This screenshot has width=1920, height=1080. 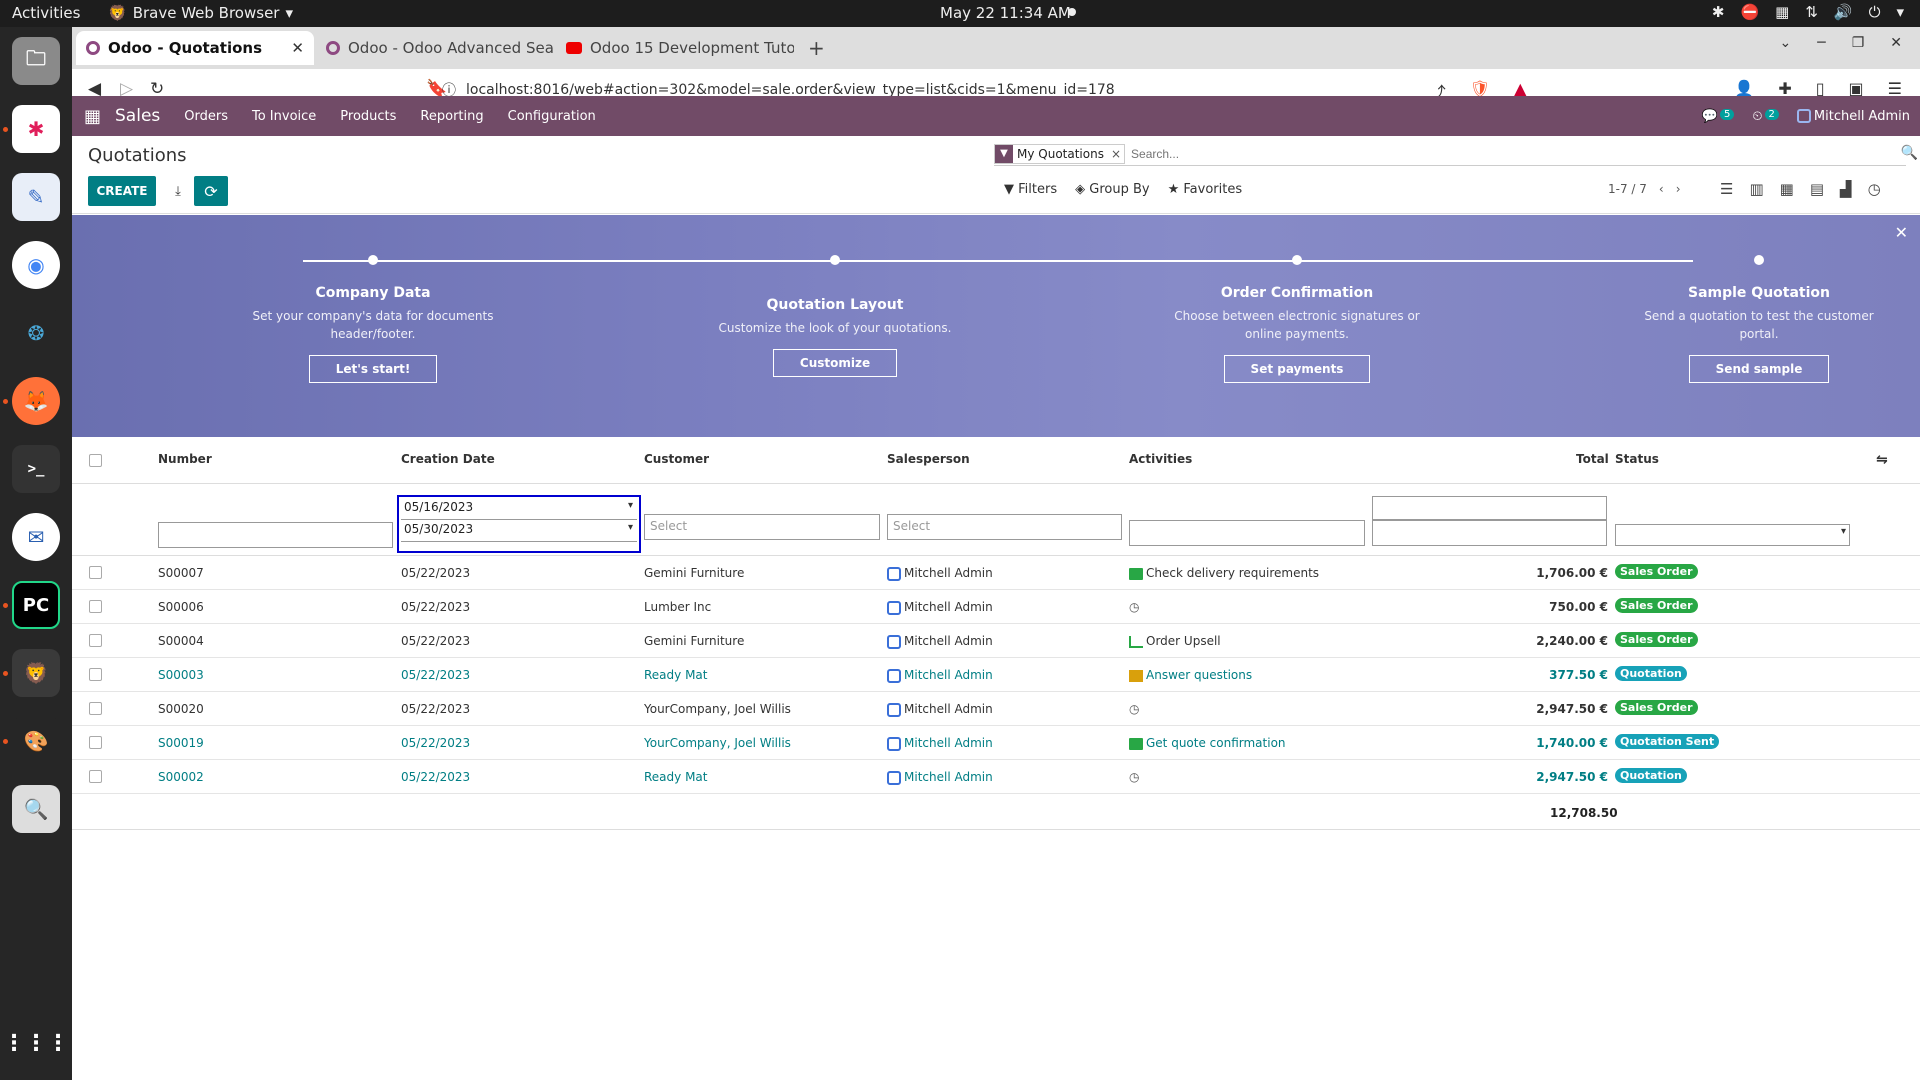 I want to click on remove-facet-icon: ×, so click(x=1116, y=154).